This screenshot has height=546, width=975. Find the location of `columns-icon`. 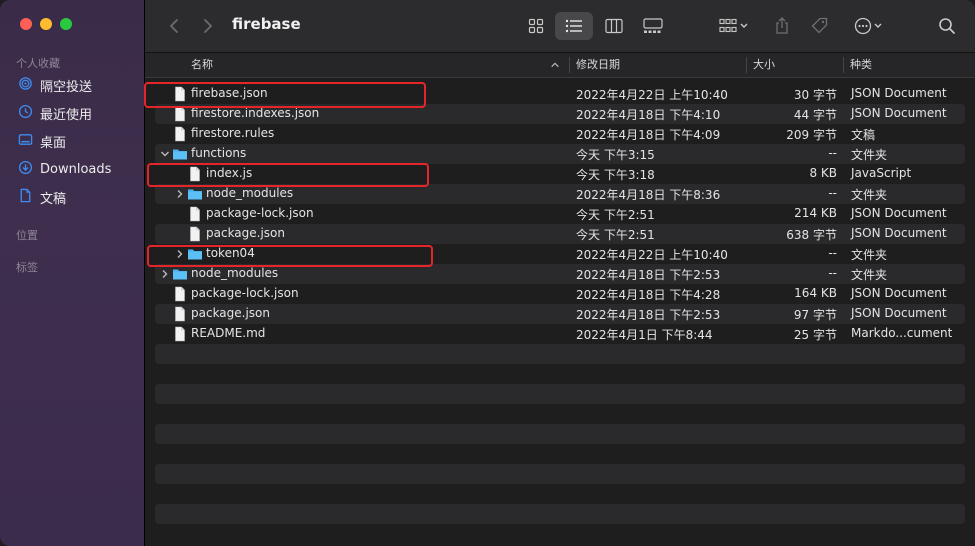

columns-icon is located at coordinates (614, 26).